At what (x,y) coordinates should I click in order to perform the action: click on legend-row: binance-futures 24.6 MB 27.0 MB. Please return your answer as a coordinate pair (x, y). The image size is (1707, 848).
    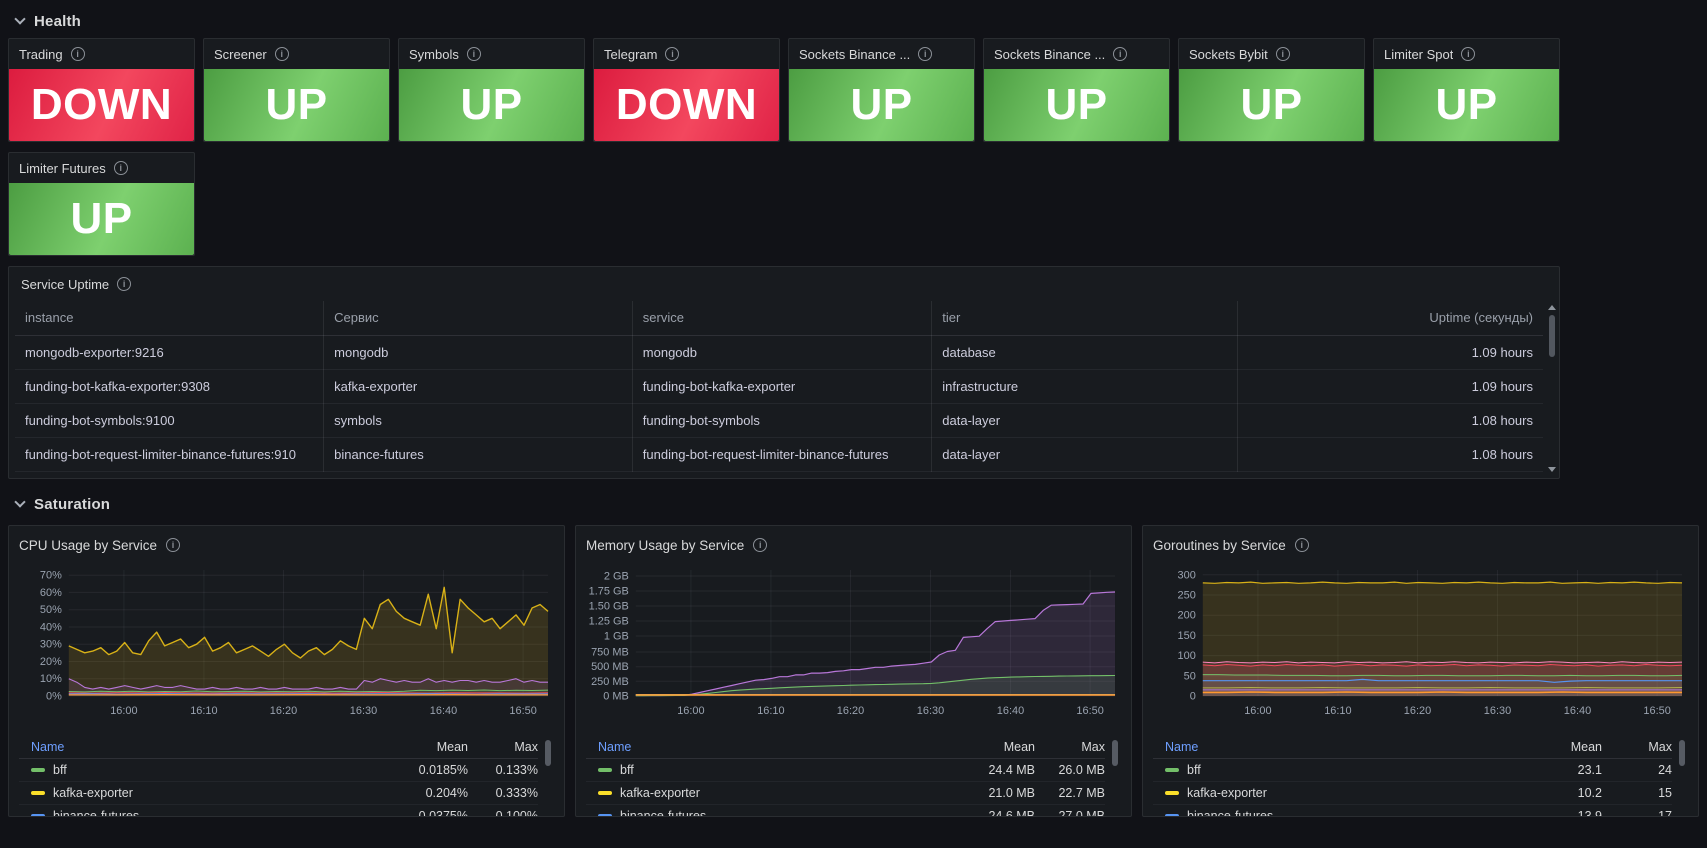
    Looking at the image, I should click on (845, 810).